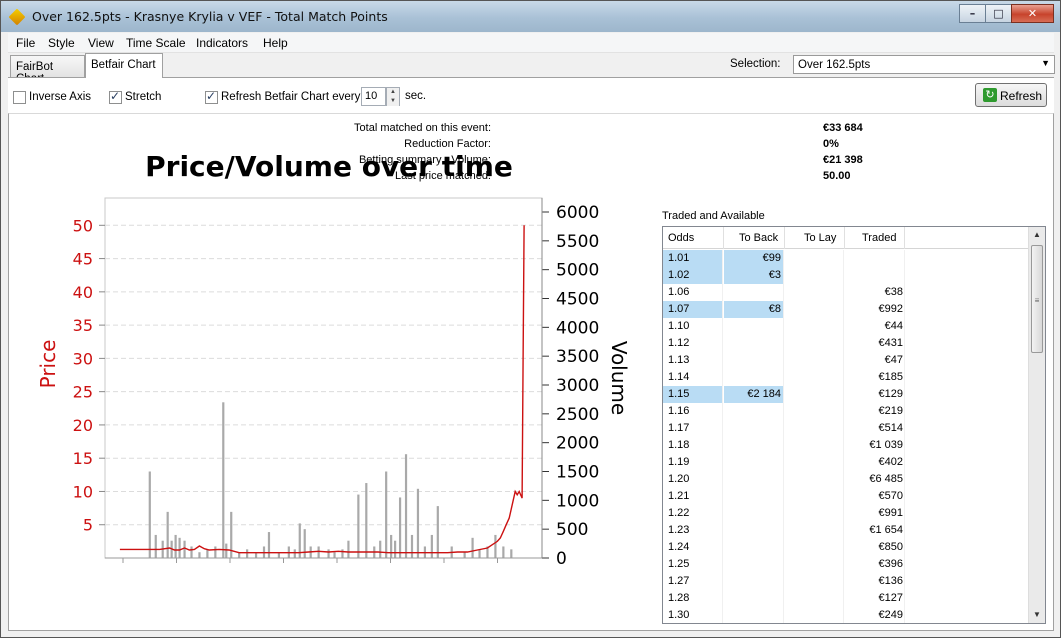 Image resolution: width=1061 pixels, height=638 pixels. Describe the element at coordinates (846, 513) in the screenshot. I see `table-row: 1.22 €991` at that location.